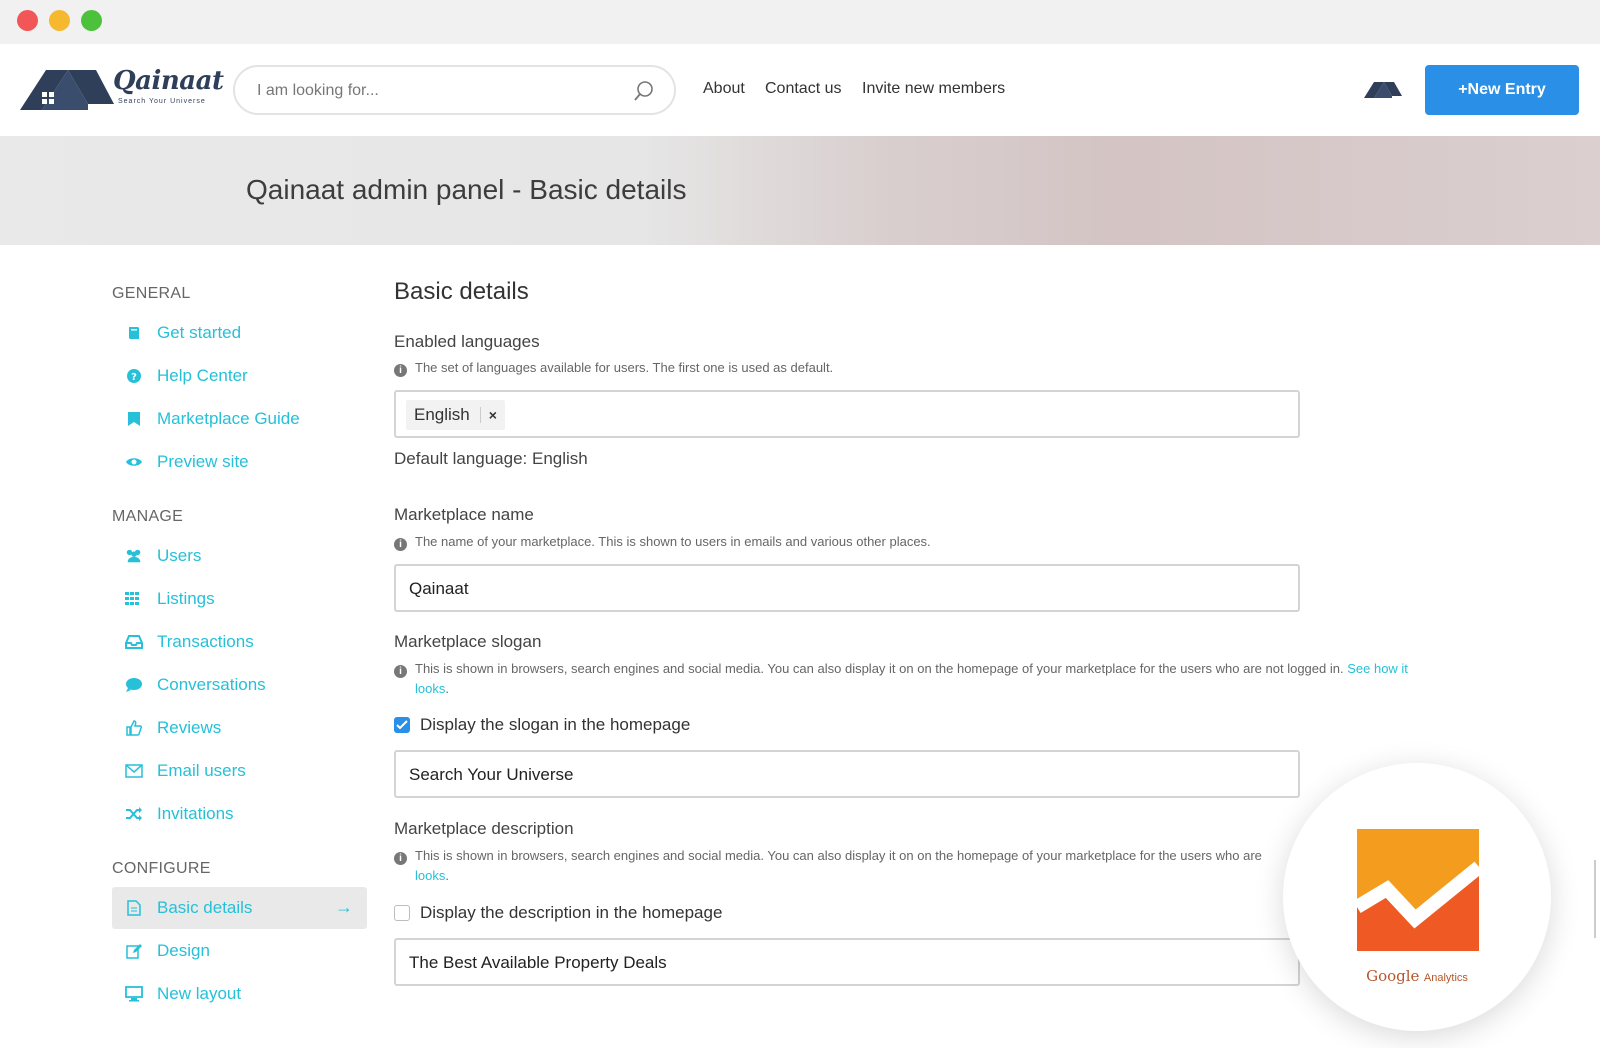  I want to click on nav-invite-link: Invite new members, so click(933, 89).